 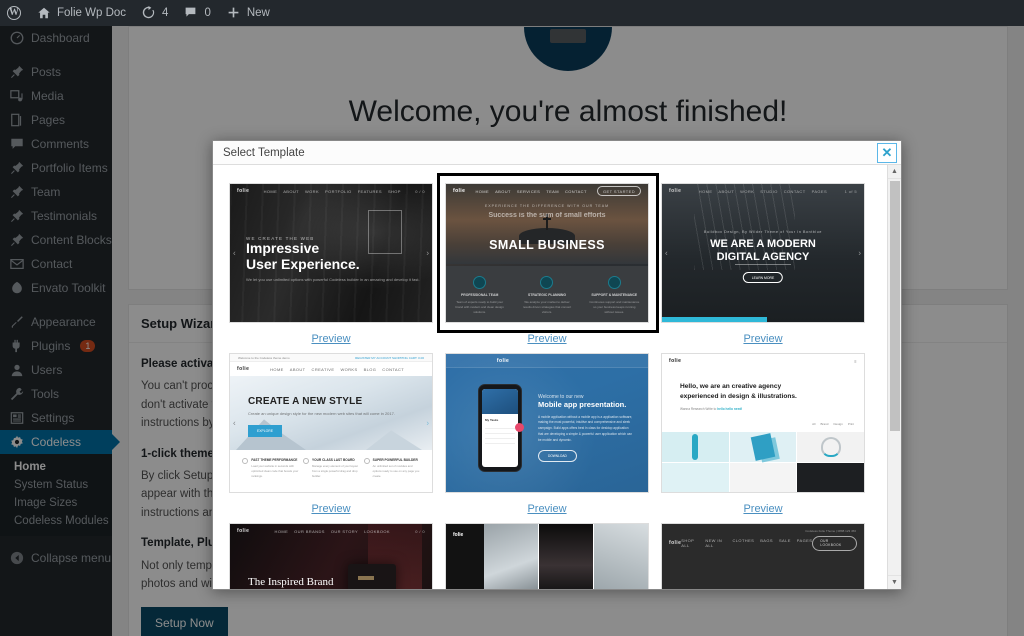 What do you see at coordinates (149, 13) in the screenshot?
I see `update-icon` at bounding box center [149, 13].